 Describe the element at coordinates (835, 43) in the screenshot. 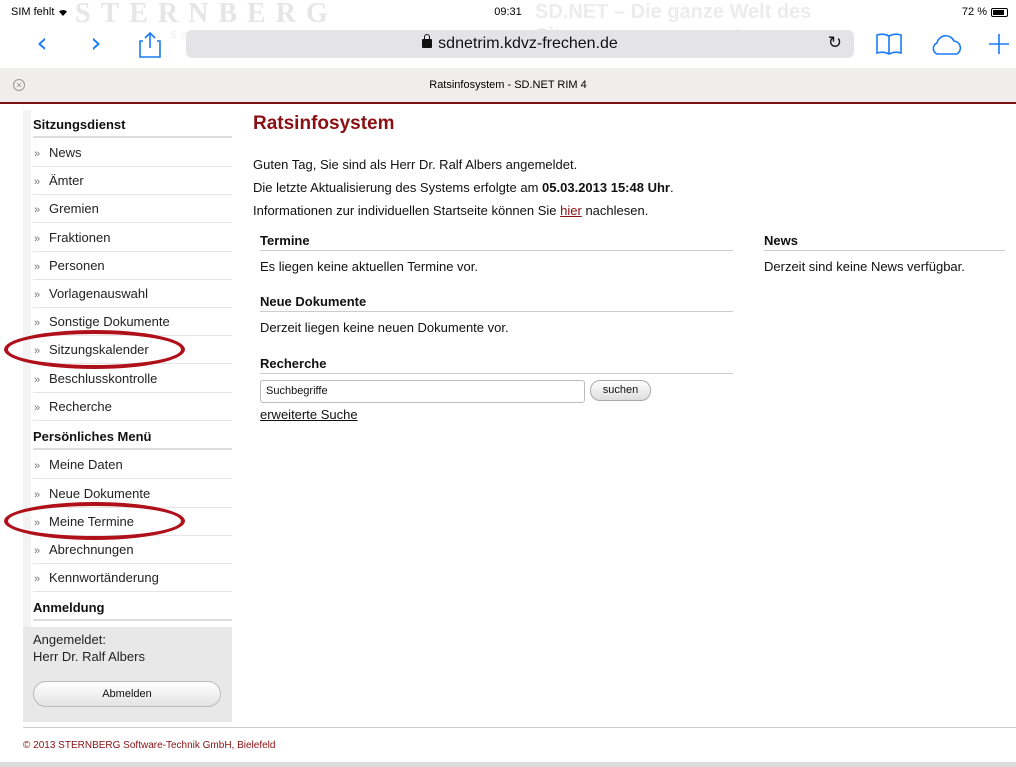

I see `reload-icon: ↻` at that location.